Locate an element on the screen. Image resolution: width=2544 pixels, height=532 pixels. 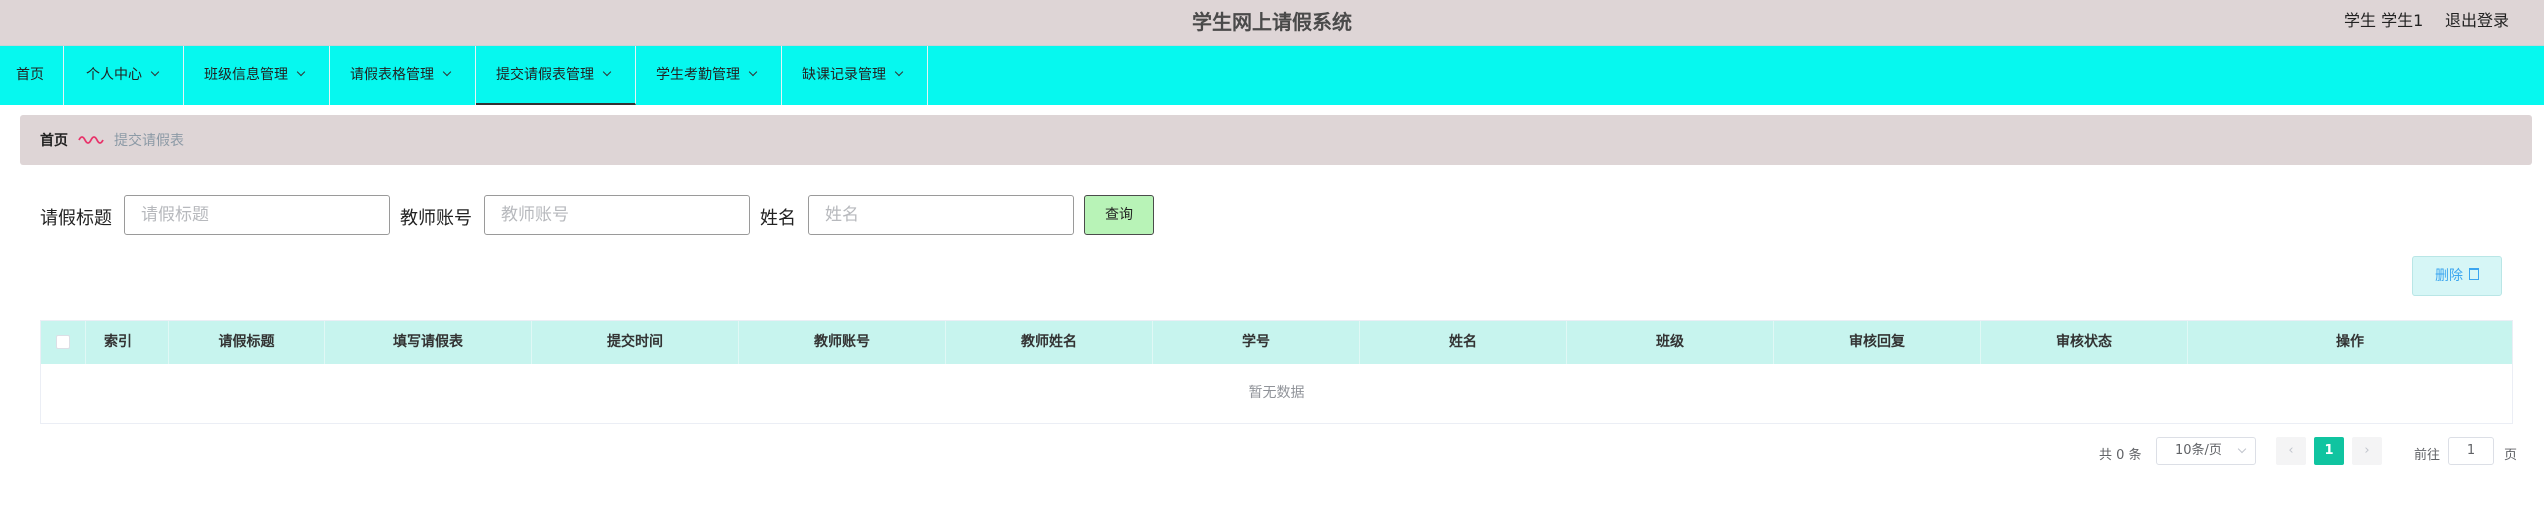
nav-item-leave-forms: 请假表格管理 is located at coordinates (403, 75).